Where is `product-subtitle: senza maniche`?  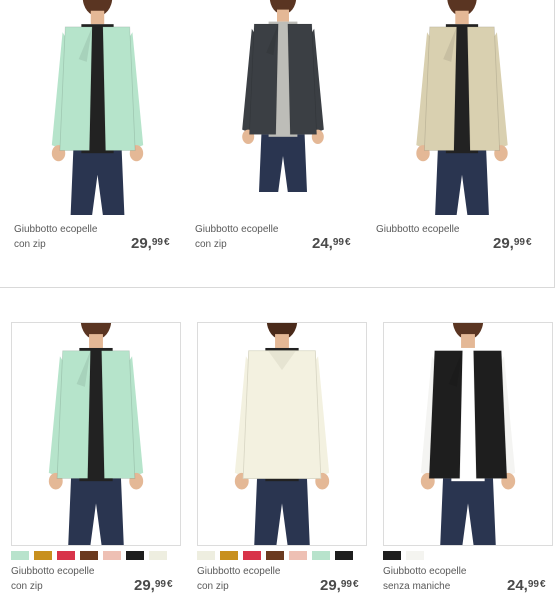
product-subtitle: senza maniche is located at coordinates (438, 586).